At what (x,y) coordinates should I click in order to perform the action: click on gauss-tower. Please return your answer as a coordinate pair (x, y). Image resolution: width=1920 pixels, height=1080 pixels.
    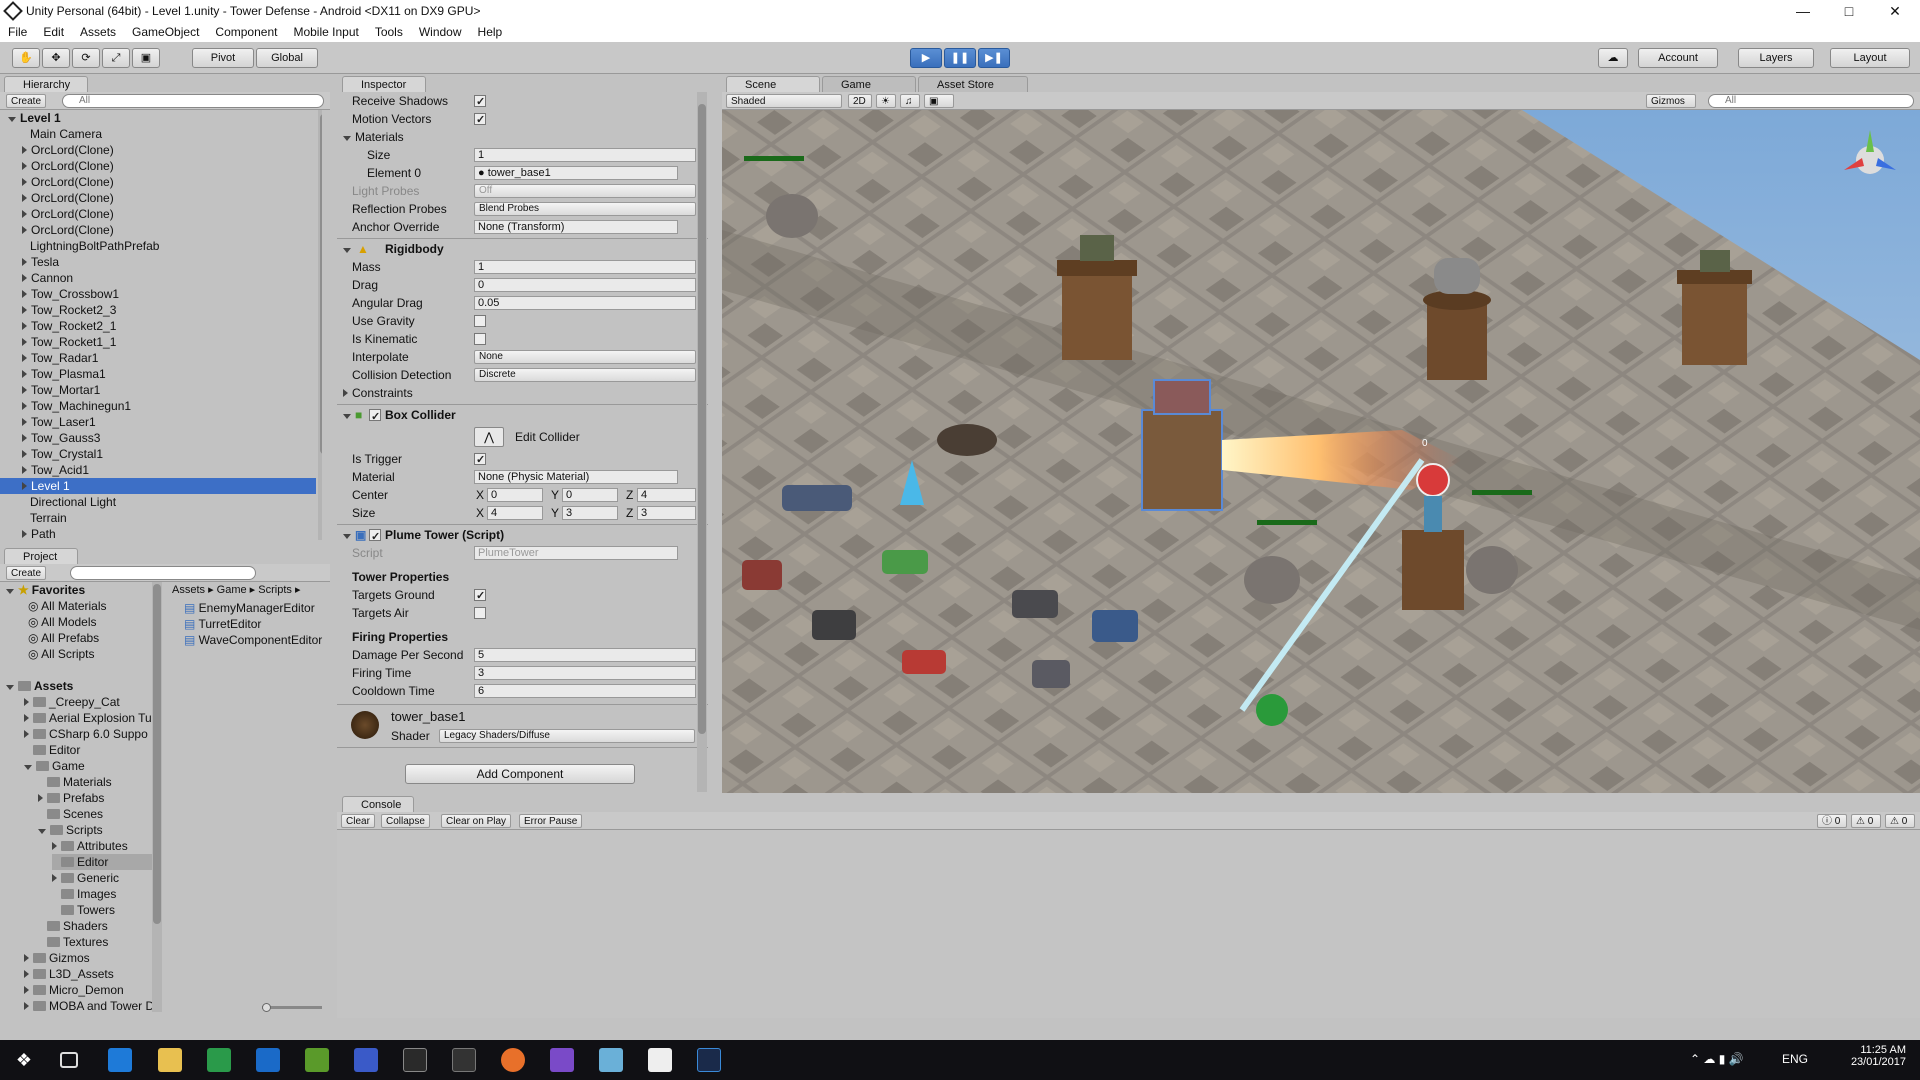
    Looking at the image, I should click on (817, 498).